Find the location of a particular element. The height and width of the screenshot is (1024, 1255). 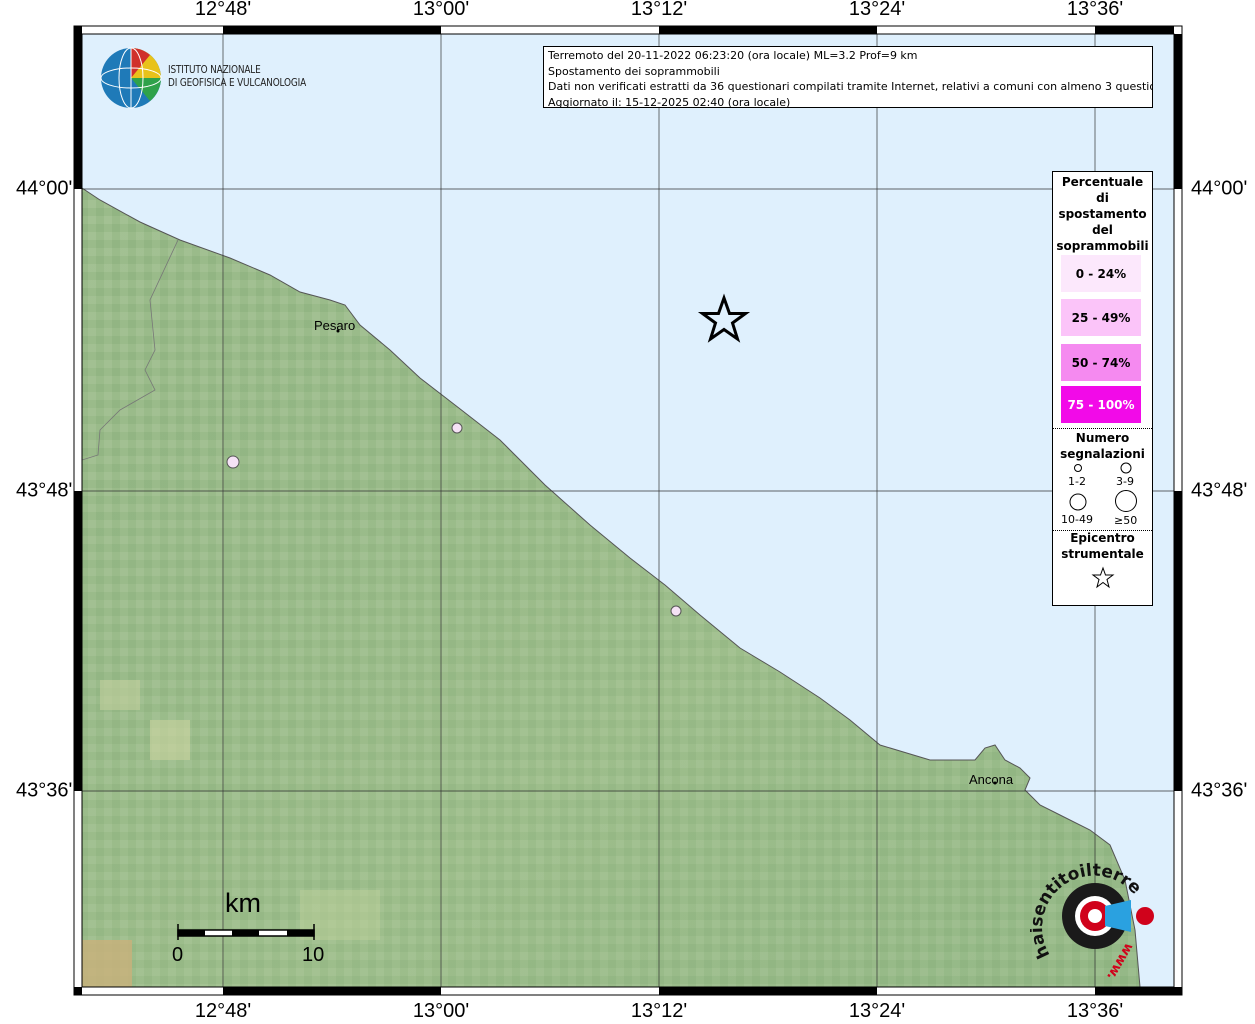

legend-title-line: Percentuale is located at coordinates (1102, 182).